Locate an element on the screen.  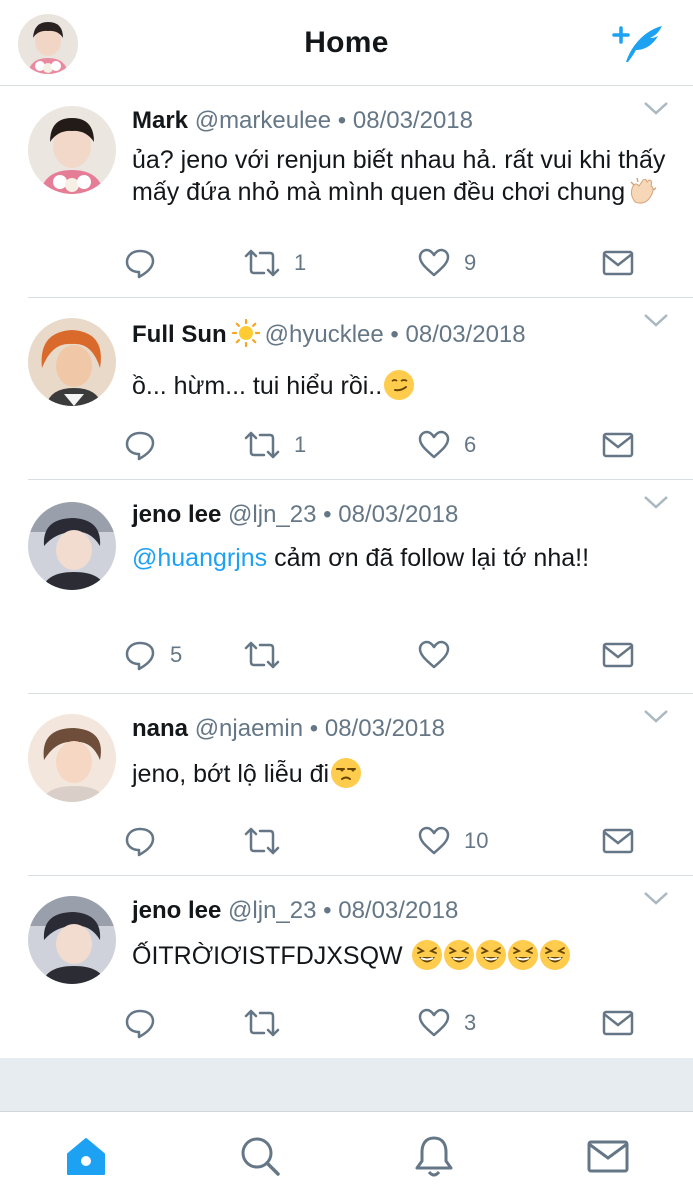
clapping-hands-emoji is located at coordinates (642, 191).